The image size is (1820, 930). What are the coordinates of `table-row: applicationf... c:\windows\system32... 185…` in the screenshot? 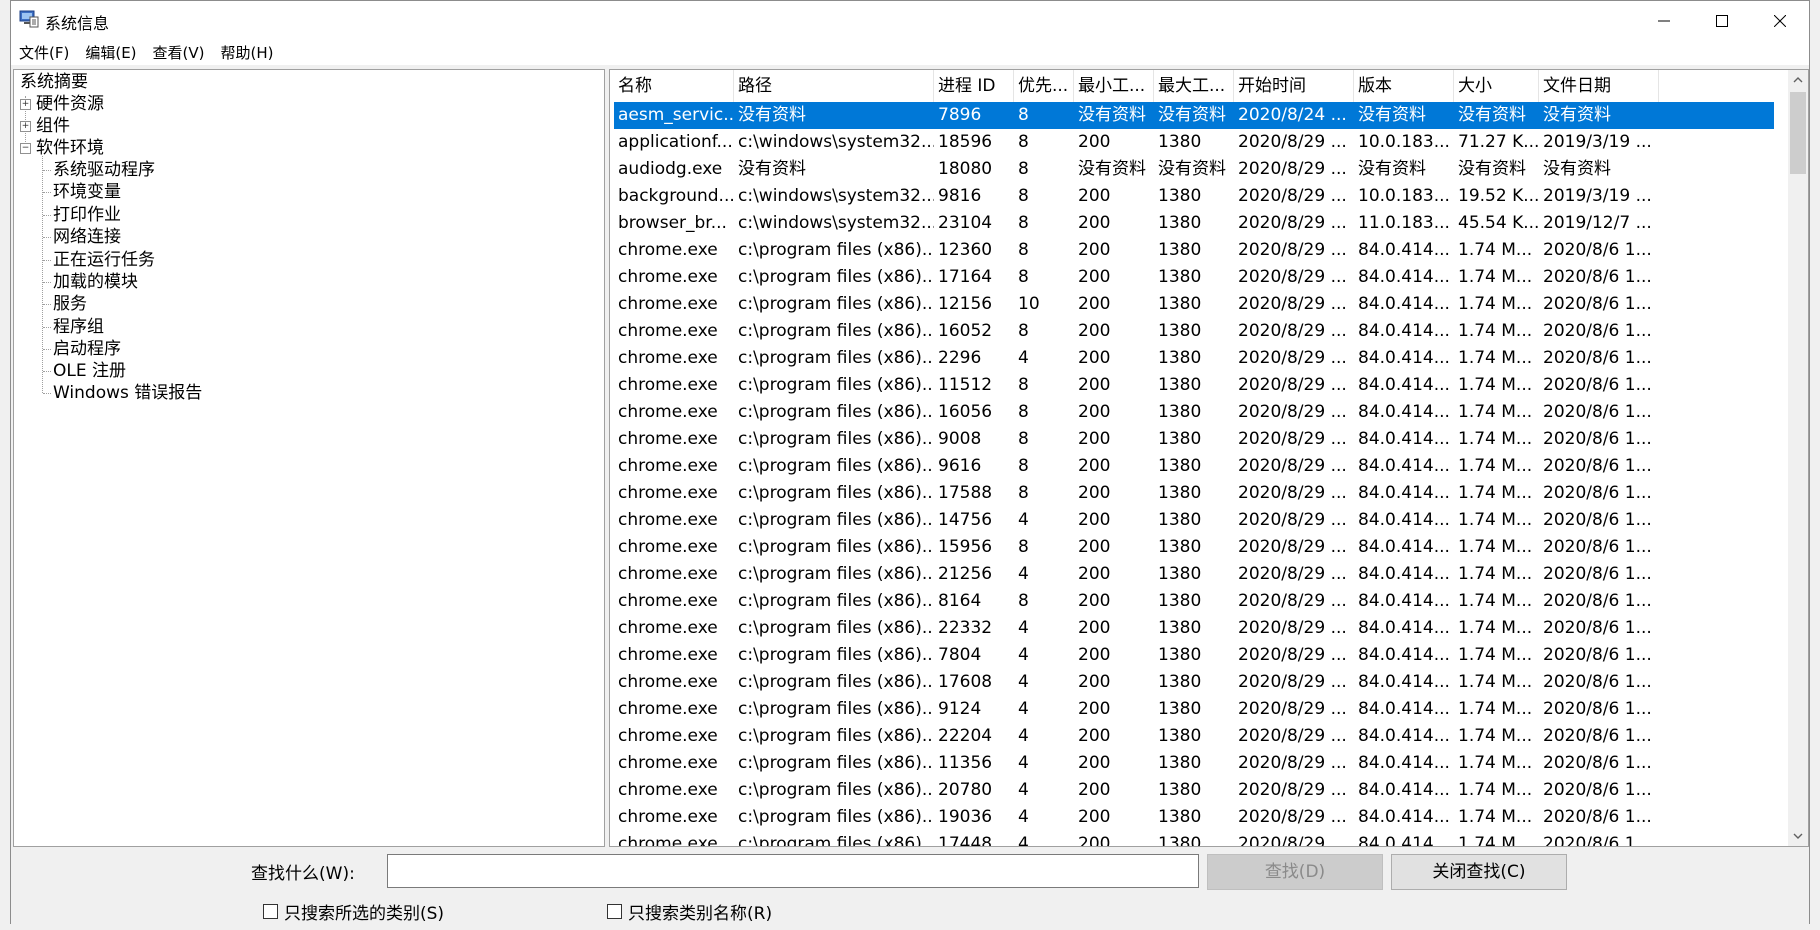 It's located at (1194, 142).